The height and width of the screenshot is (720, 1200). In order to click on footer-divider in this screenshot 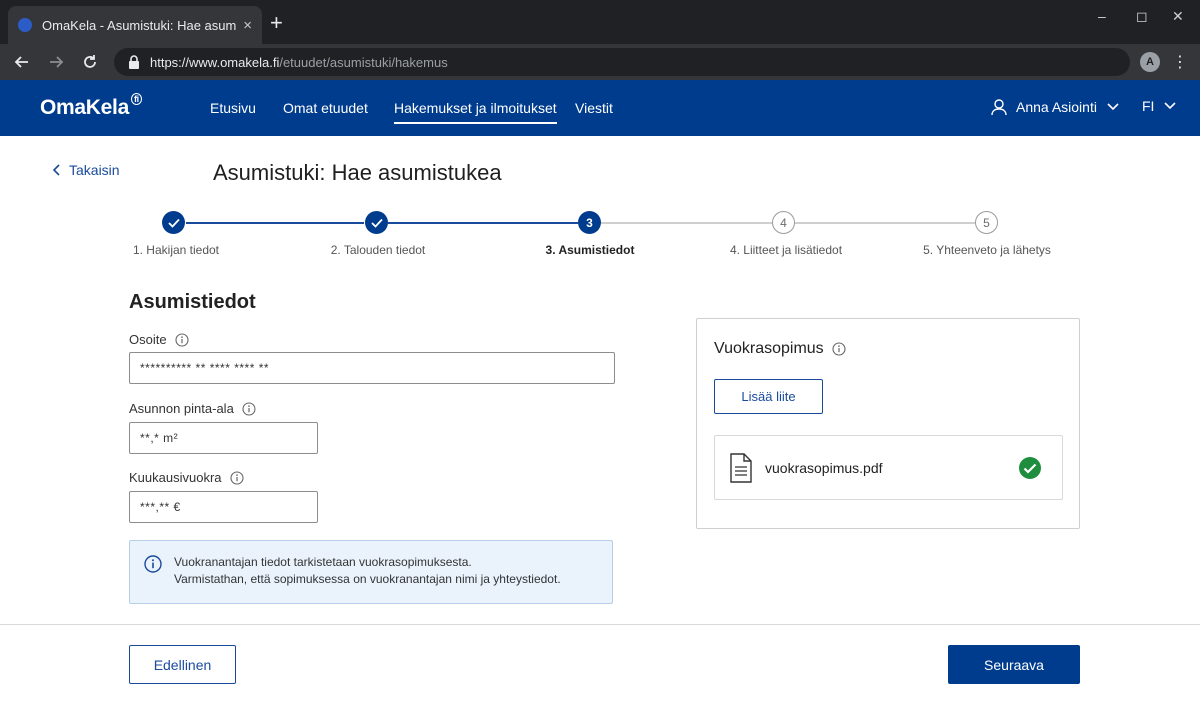, I will do `click(600, 624)`.